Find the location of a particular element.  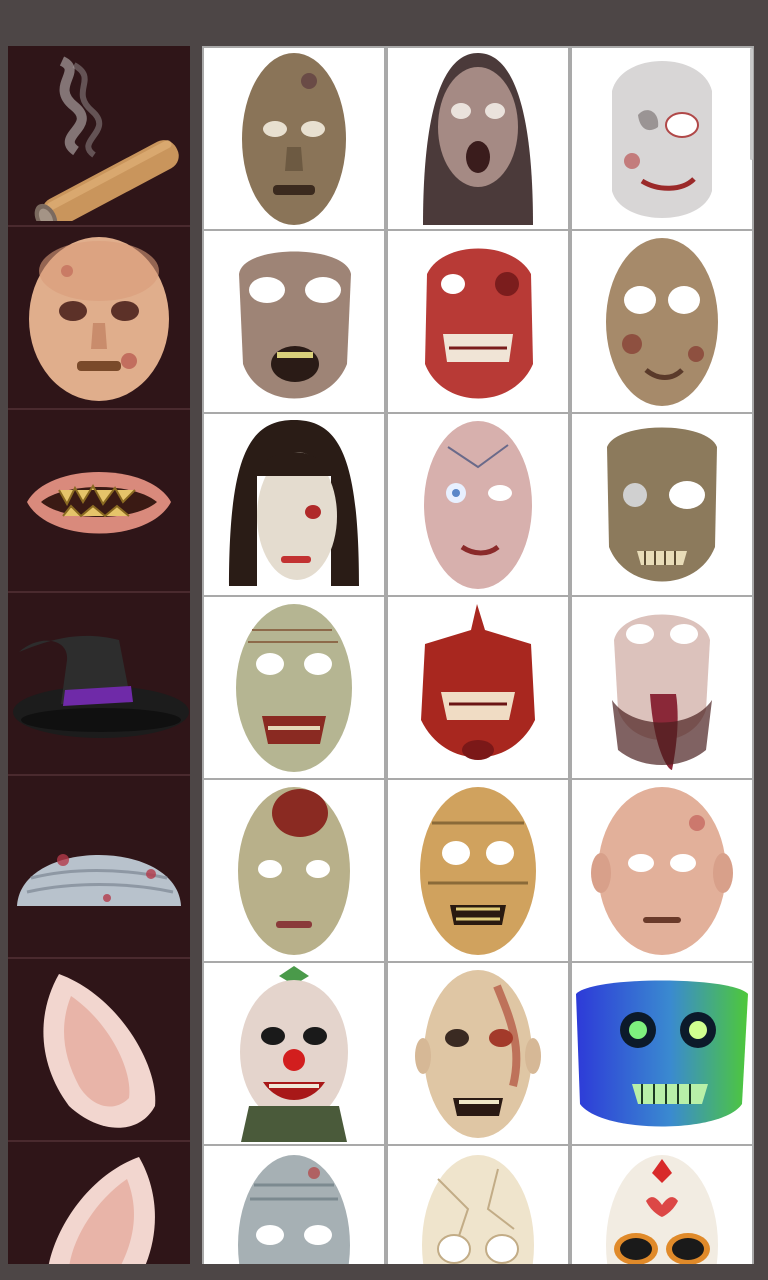

mask-option-zombie-mask-grey is located at coordinates (294, 1205).